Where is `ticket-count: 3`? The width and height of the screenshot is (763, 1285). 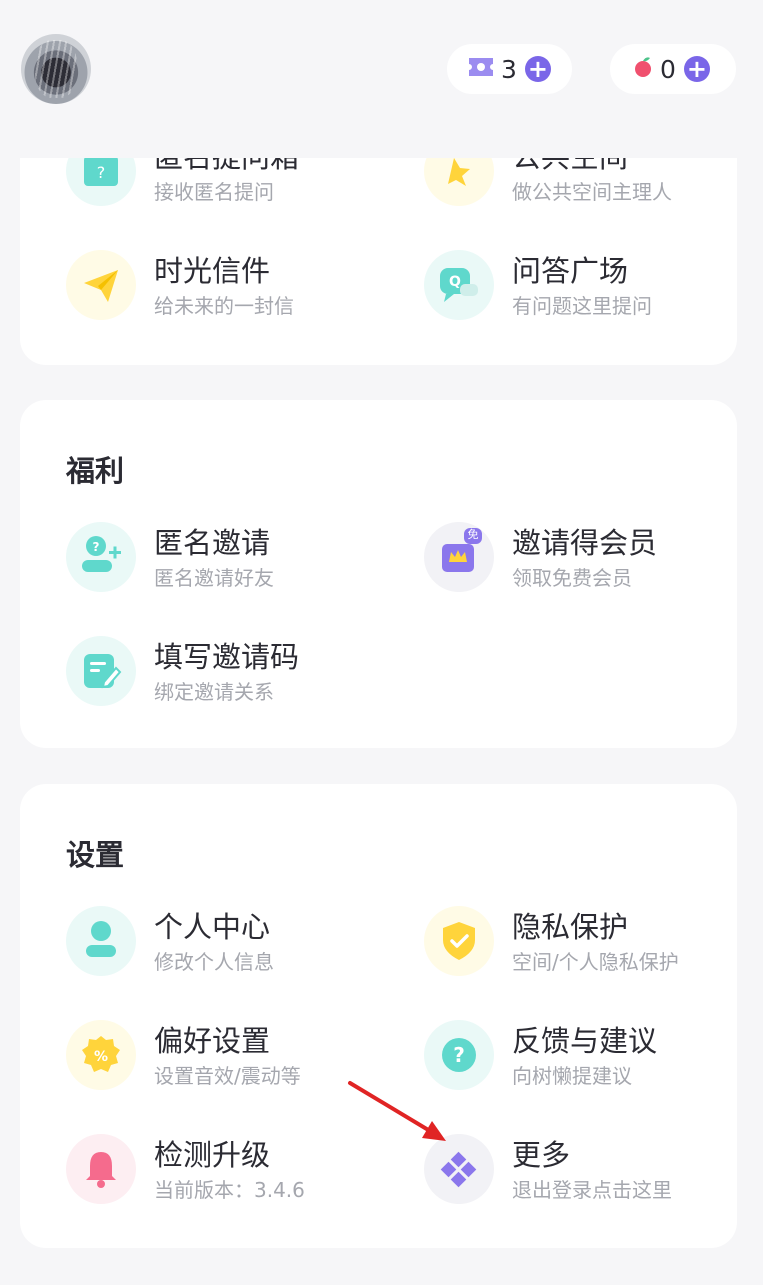 ticket-count: 3 is located at coordinates (509, 69).